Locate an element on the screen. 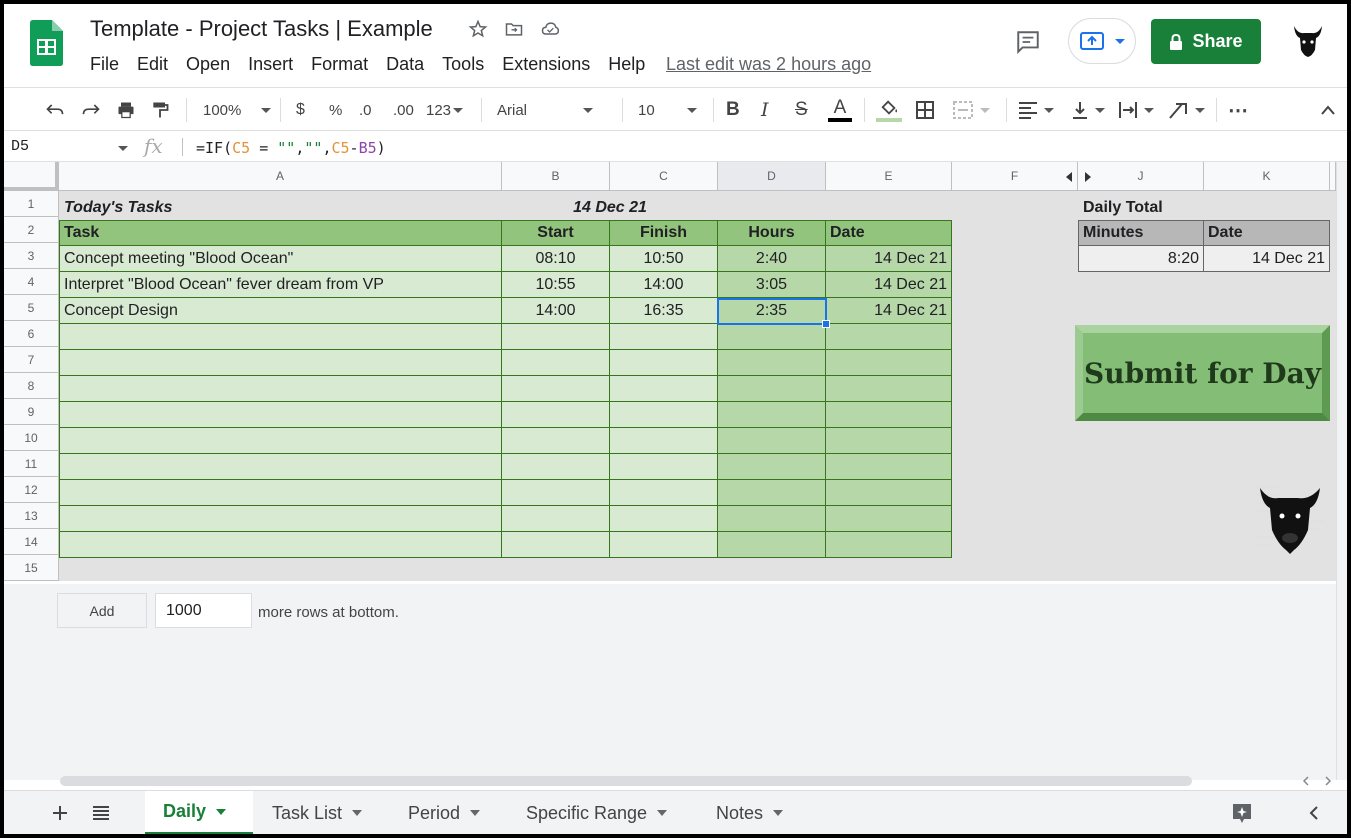  vertical-align-button is located at coordinates (1088, 110).